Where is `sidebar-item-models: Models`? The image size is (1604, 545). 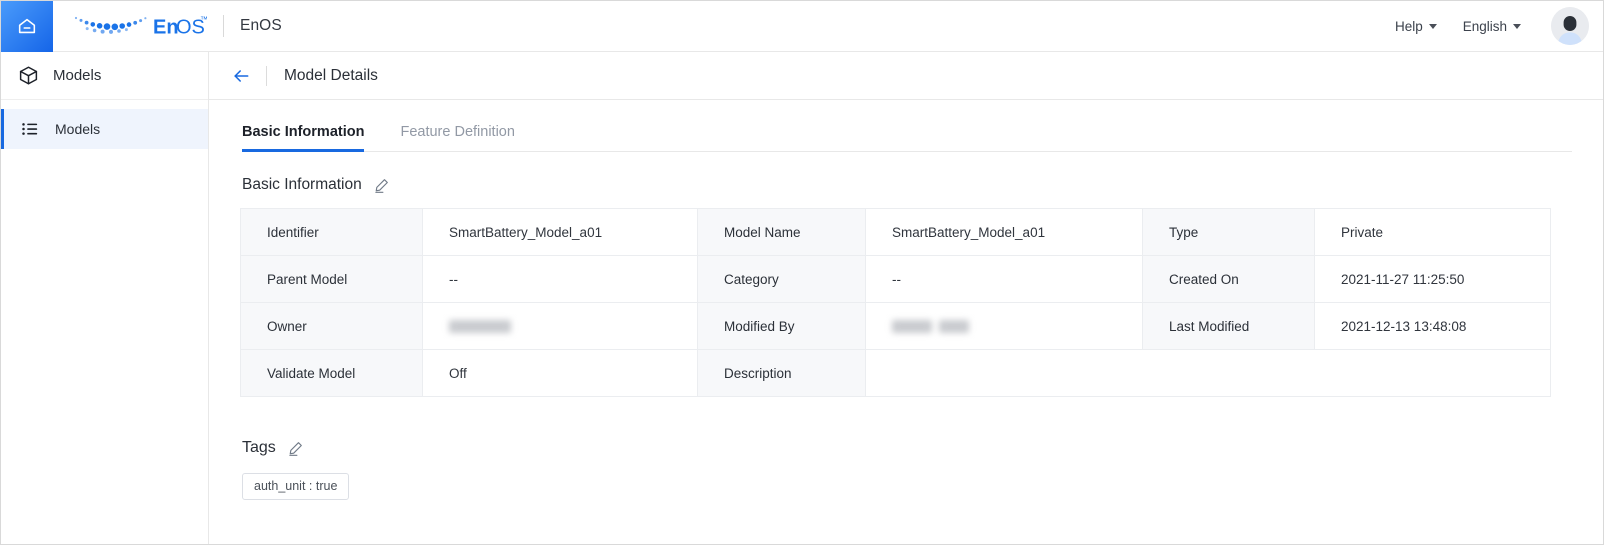 sidebar-item-models: Models is located at coordinates (104, 129).